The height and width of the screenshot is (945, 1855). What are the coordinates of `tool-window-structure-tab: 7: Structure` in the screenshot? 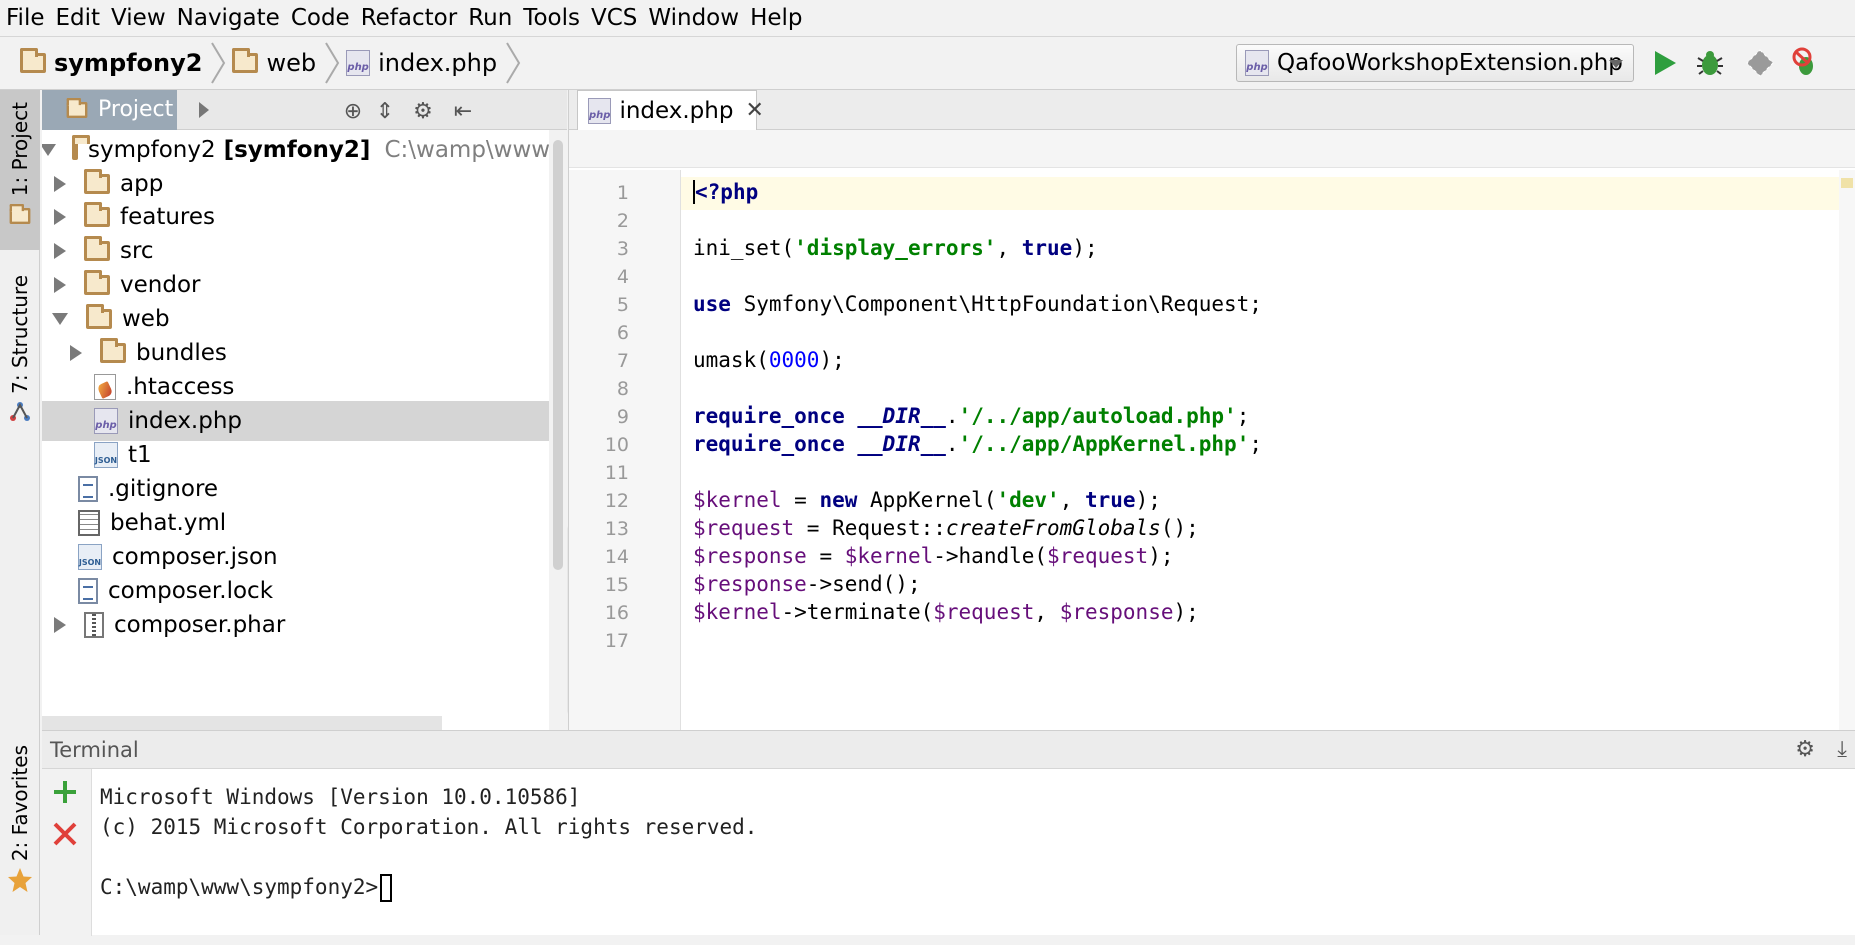 It's located at (20, 390).